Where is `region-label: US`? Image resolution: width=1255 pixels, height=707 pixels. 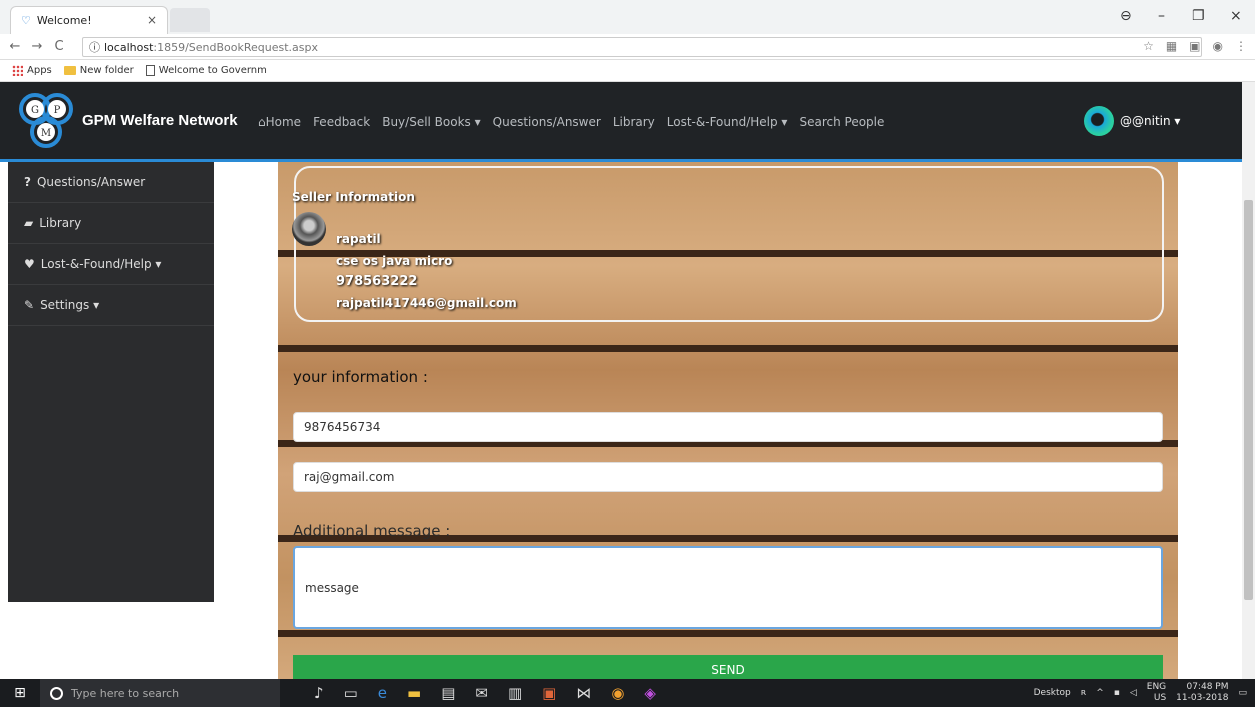
region-label: US is located at coordinates (1160, 698).